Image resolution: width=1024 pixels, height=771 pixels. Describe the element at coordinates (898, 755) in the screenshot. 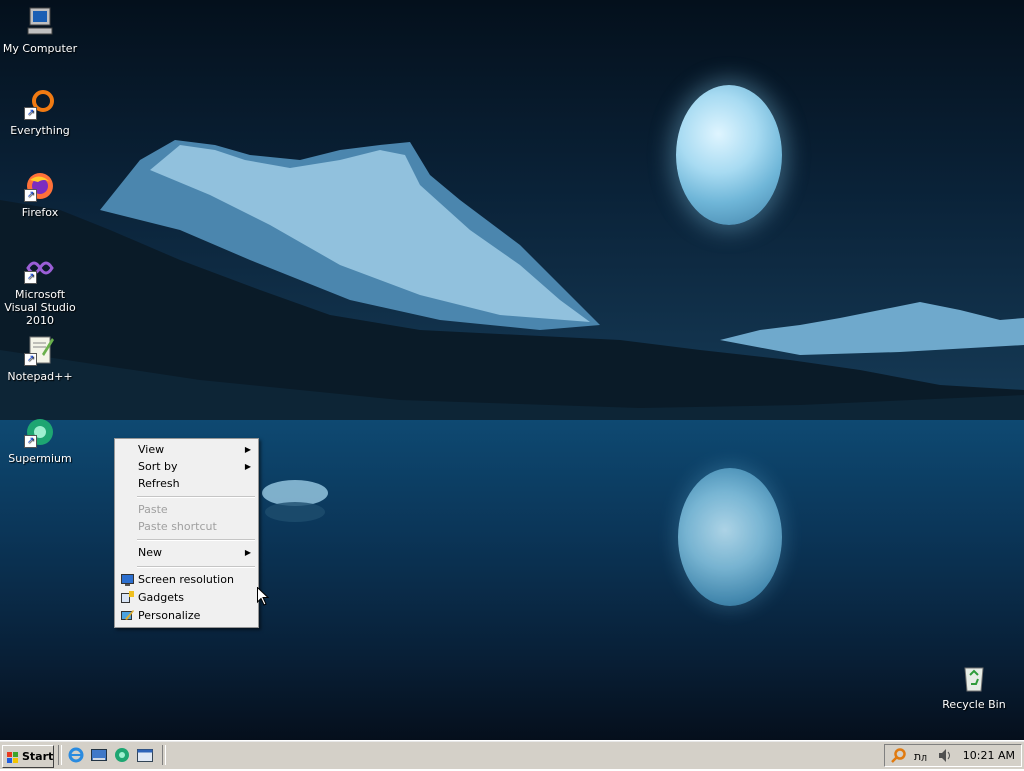

I see `search-icon` at that location.